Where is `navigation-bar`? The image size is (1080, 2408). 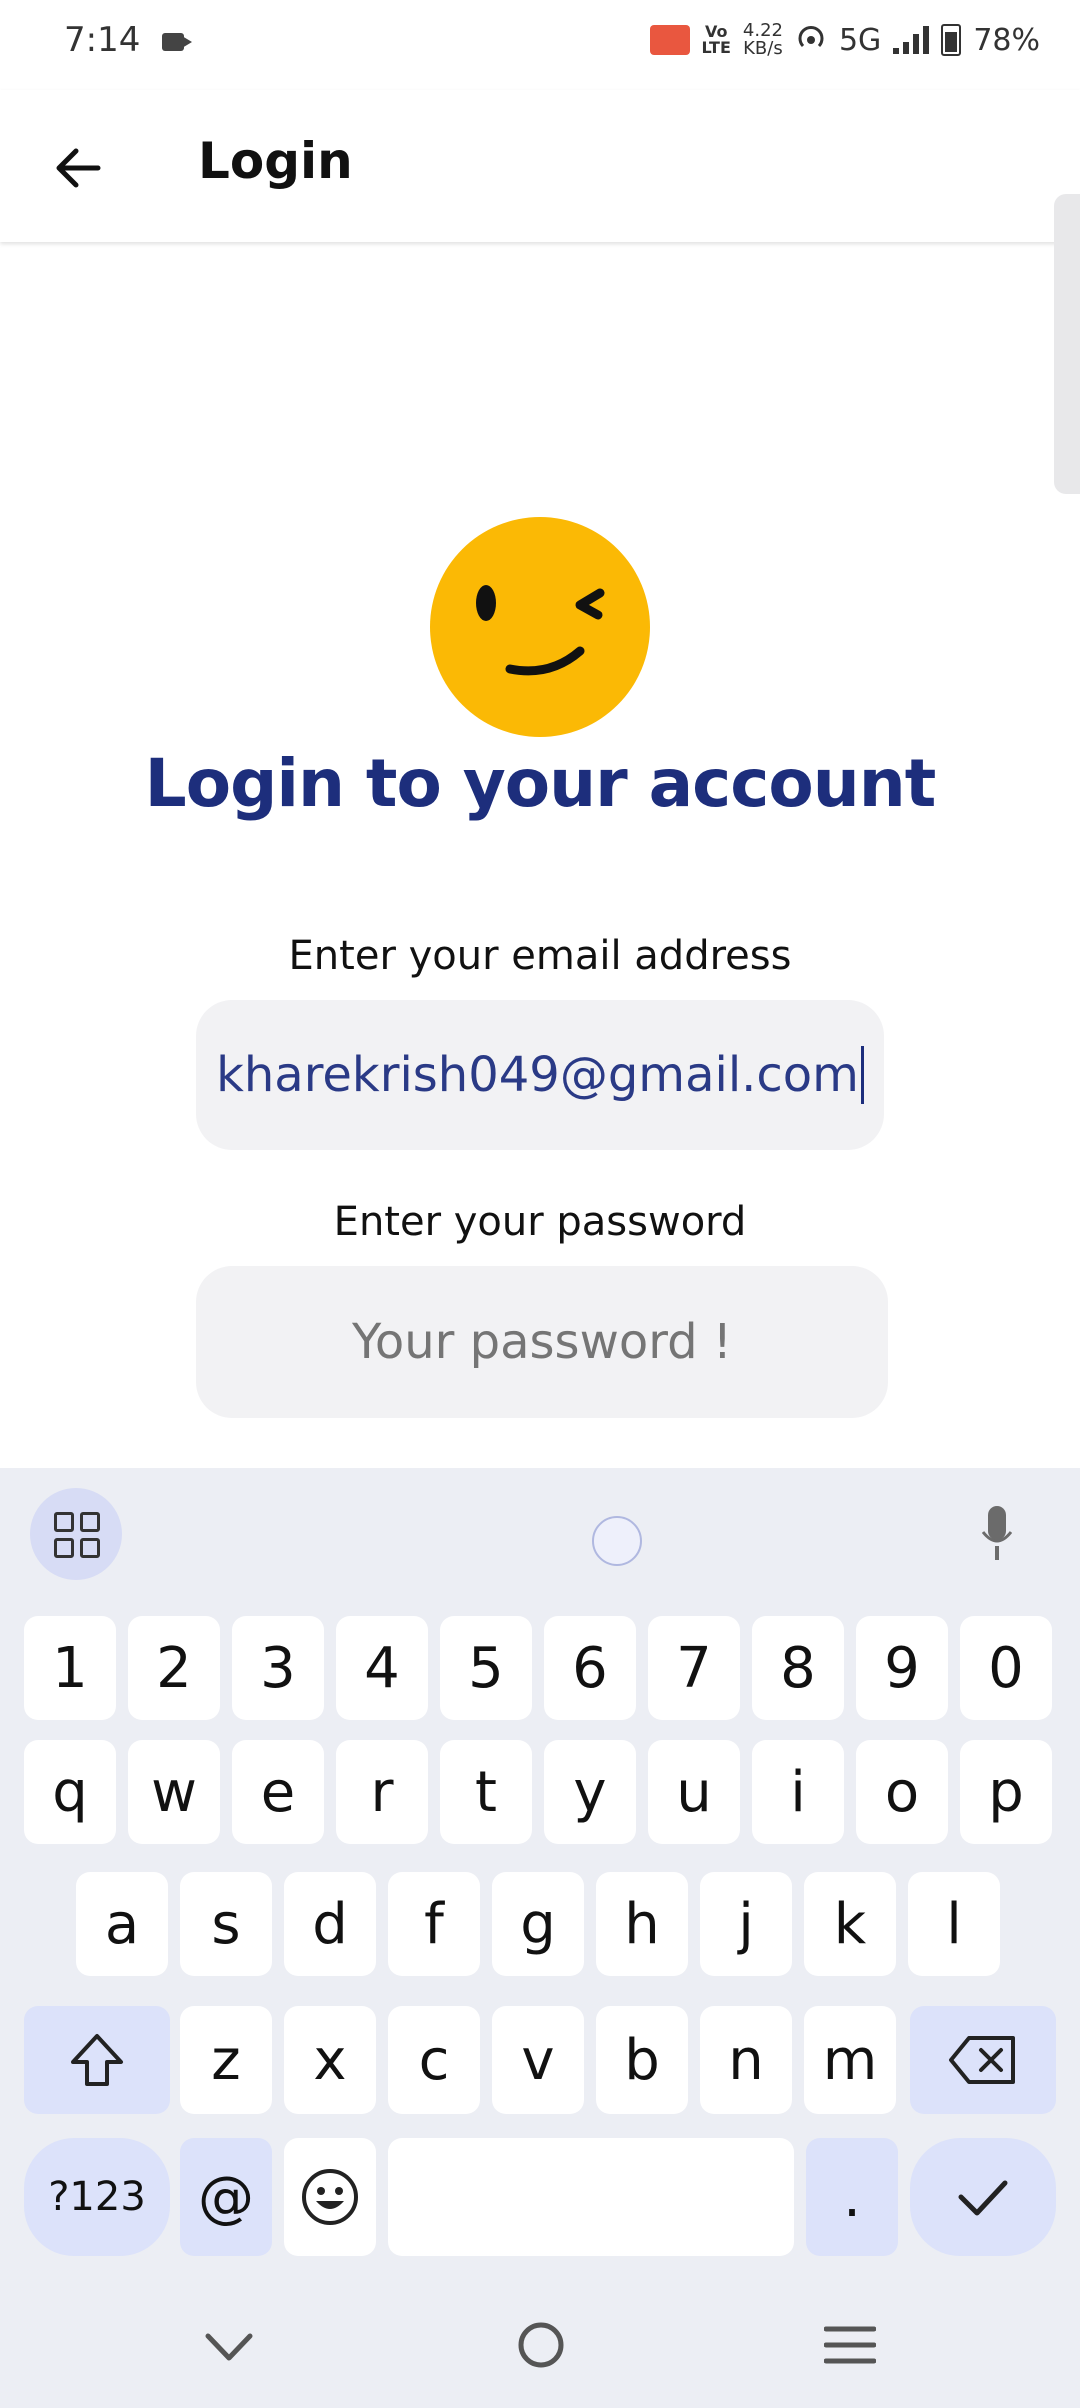
navigation-bar is located at coordinates (540, 2348).